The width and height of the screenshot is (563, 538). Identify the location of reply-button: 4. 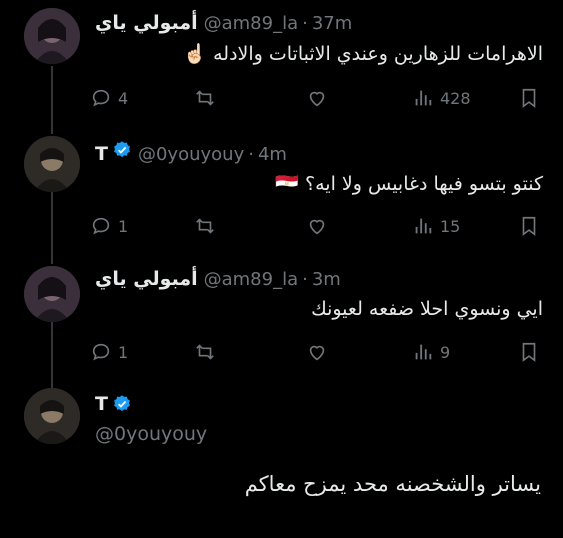
(109, 98).